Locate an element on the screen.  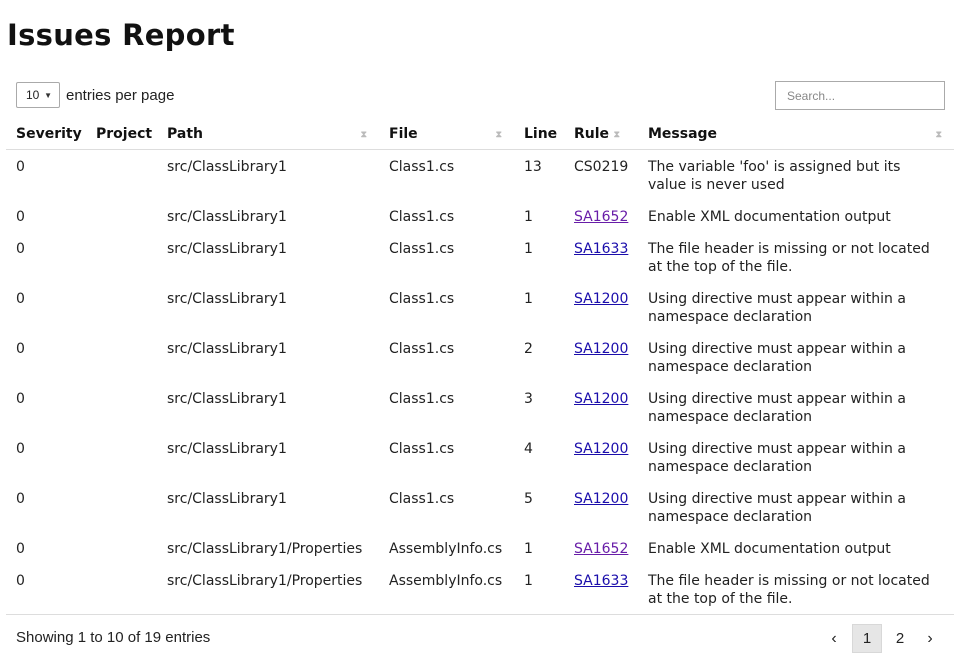
cell-line: 4 is located at coordinates (528, 449).